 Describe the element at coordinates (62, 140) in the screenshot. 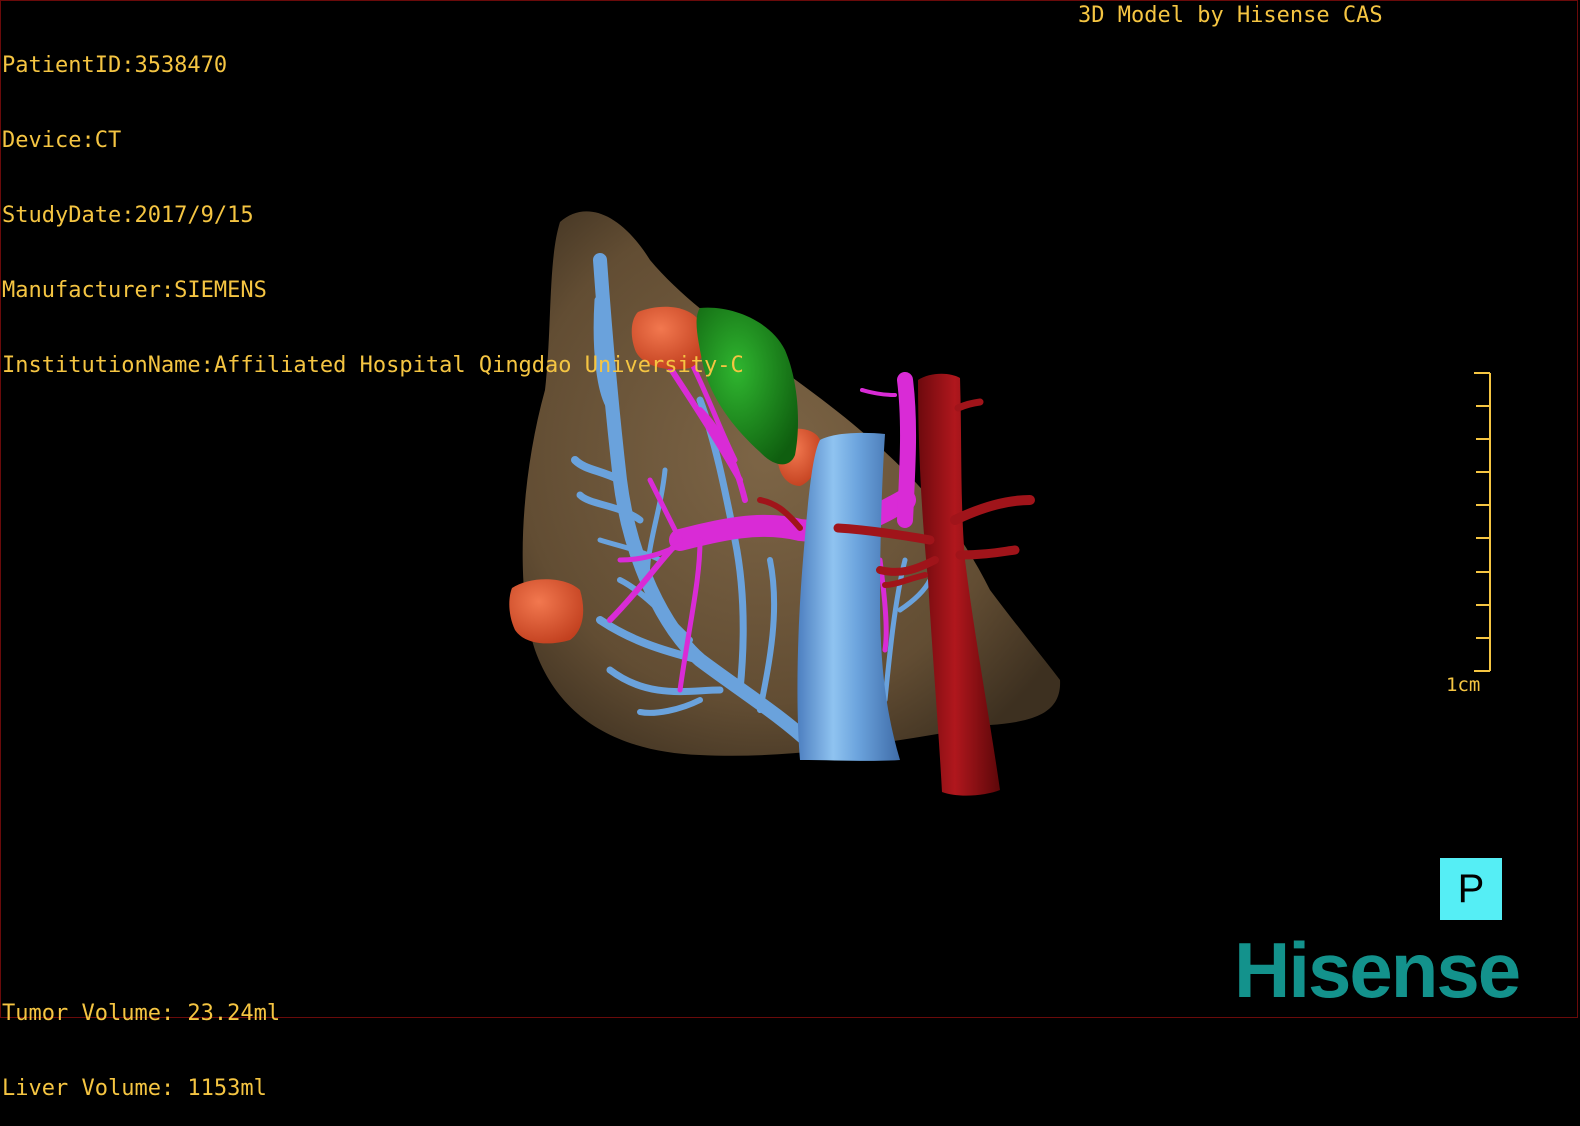

I see `device-text: Device:CT` at that location.